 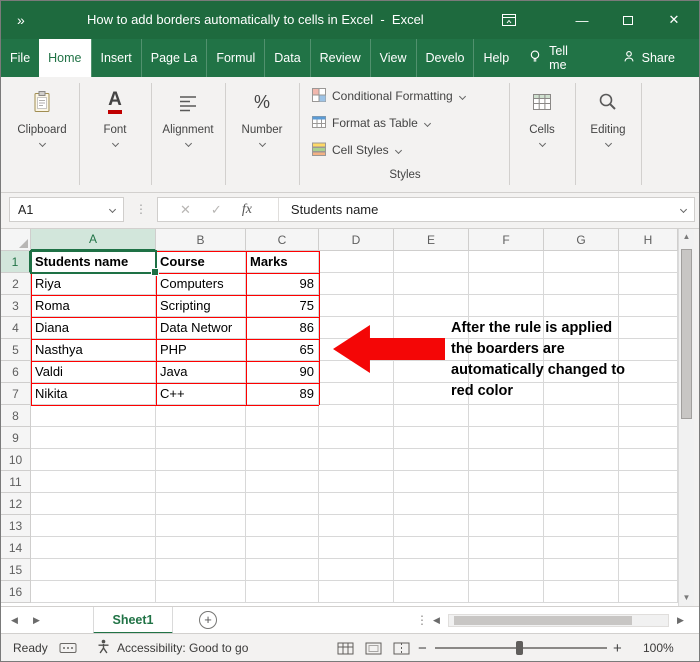 I want to click on cell-C16, so click(x=282, y=592).